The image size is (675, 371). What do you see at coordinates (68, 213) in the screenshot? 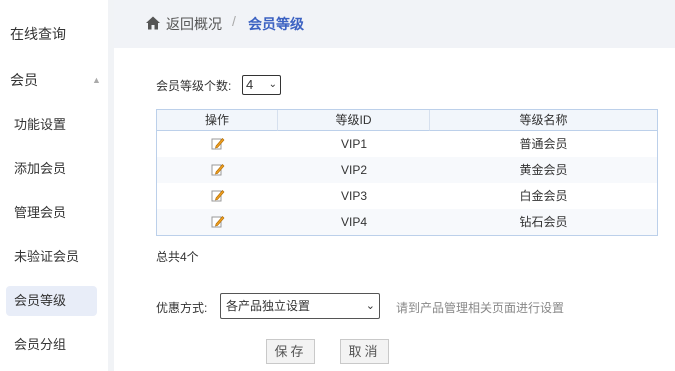
I see `sidebar-item-manage-members: 管理会员` at bounding box center [68, 213].